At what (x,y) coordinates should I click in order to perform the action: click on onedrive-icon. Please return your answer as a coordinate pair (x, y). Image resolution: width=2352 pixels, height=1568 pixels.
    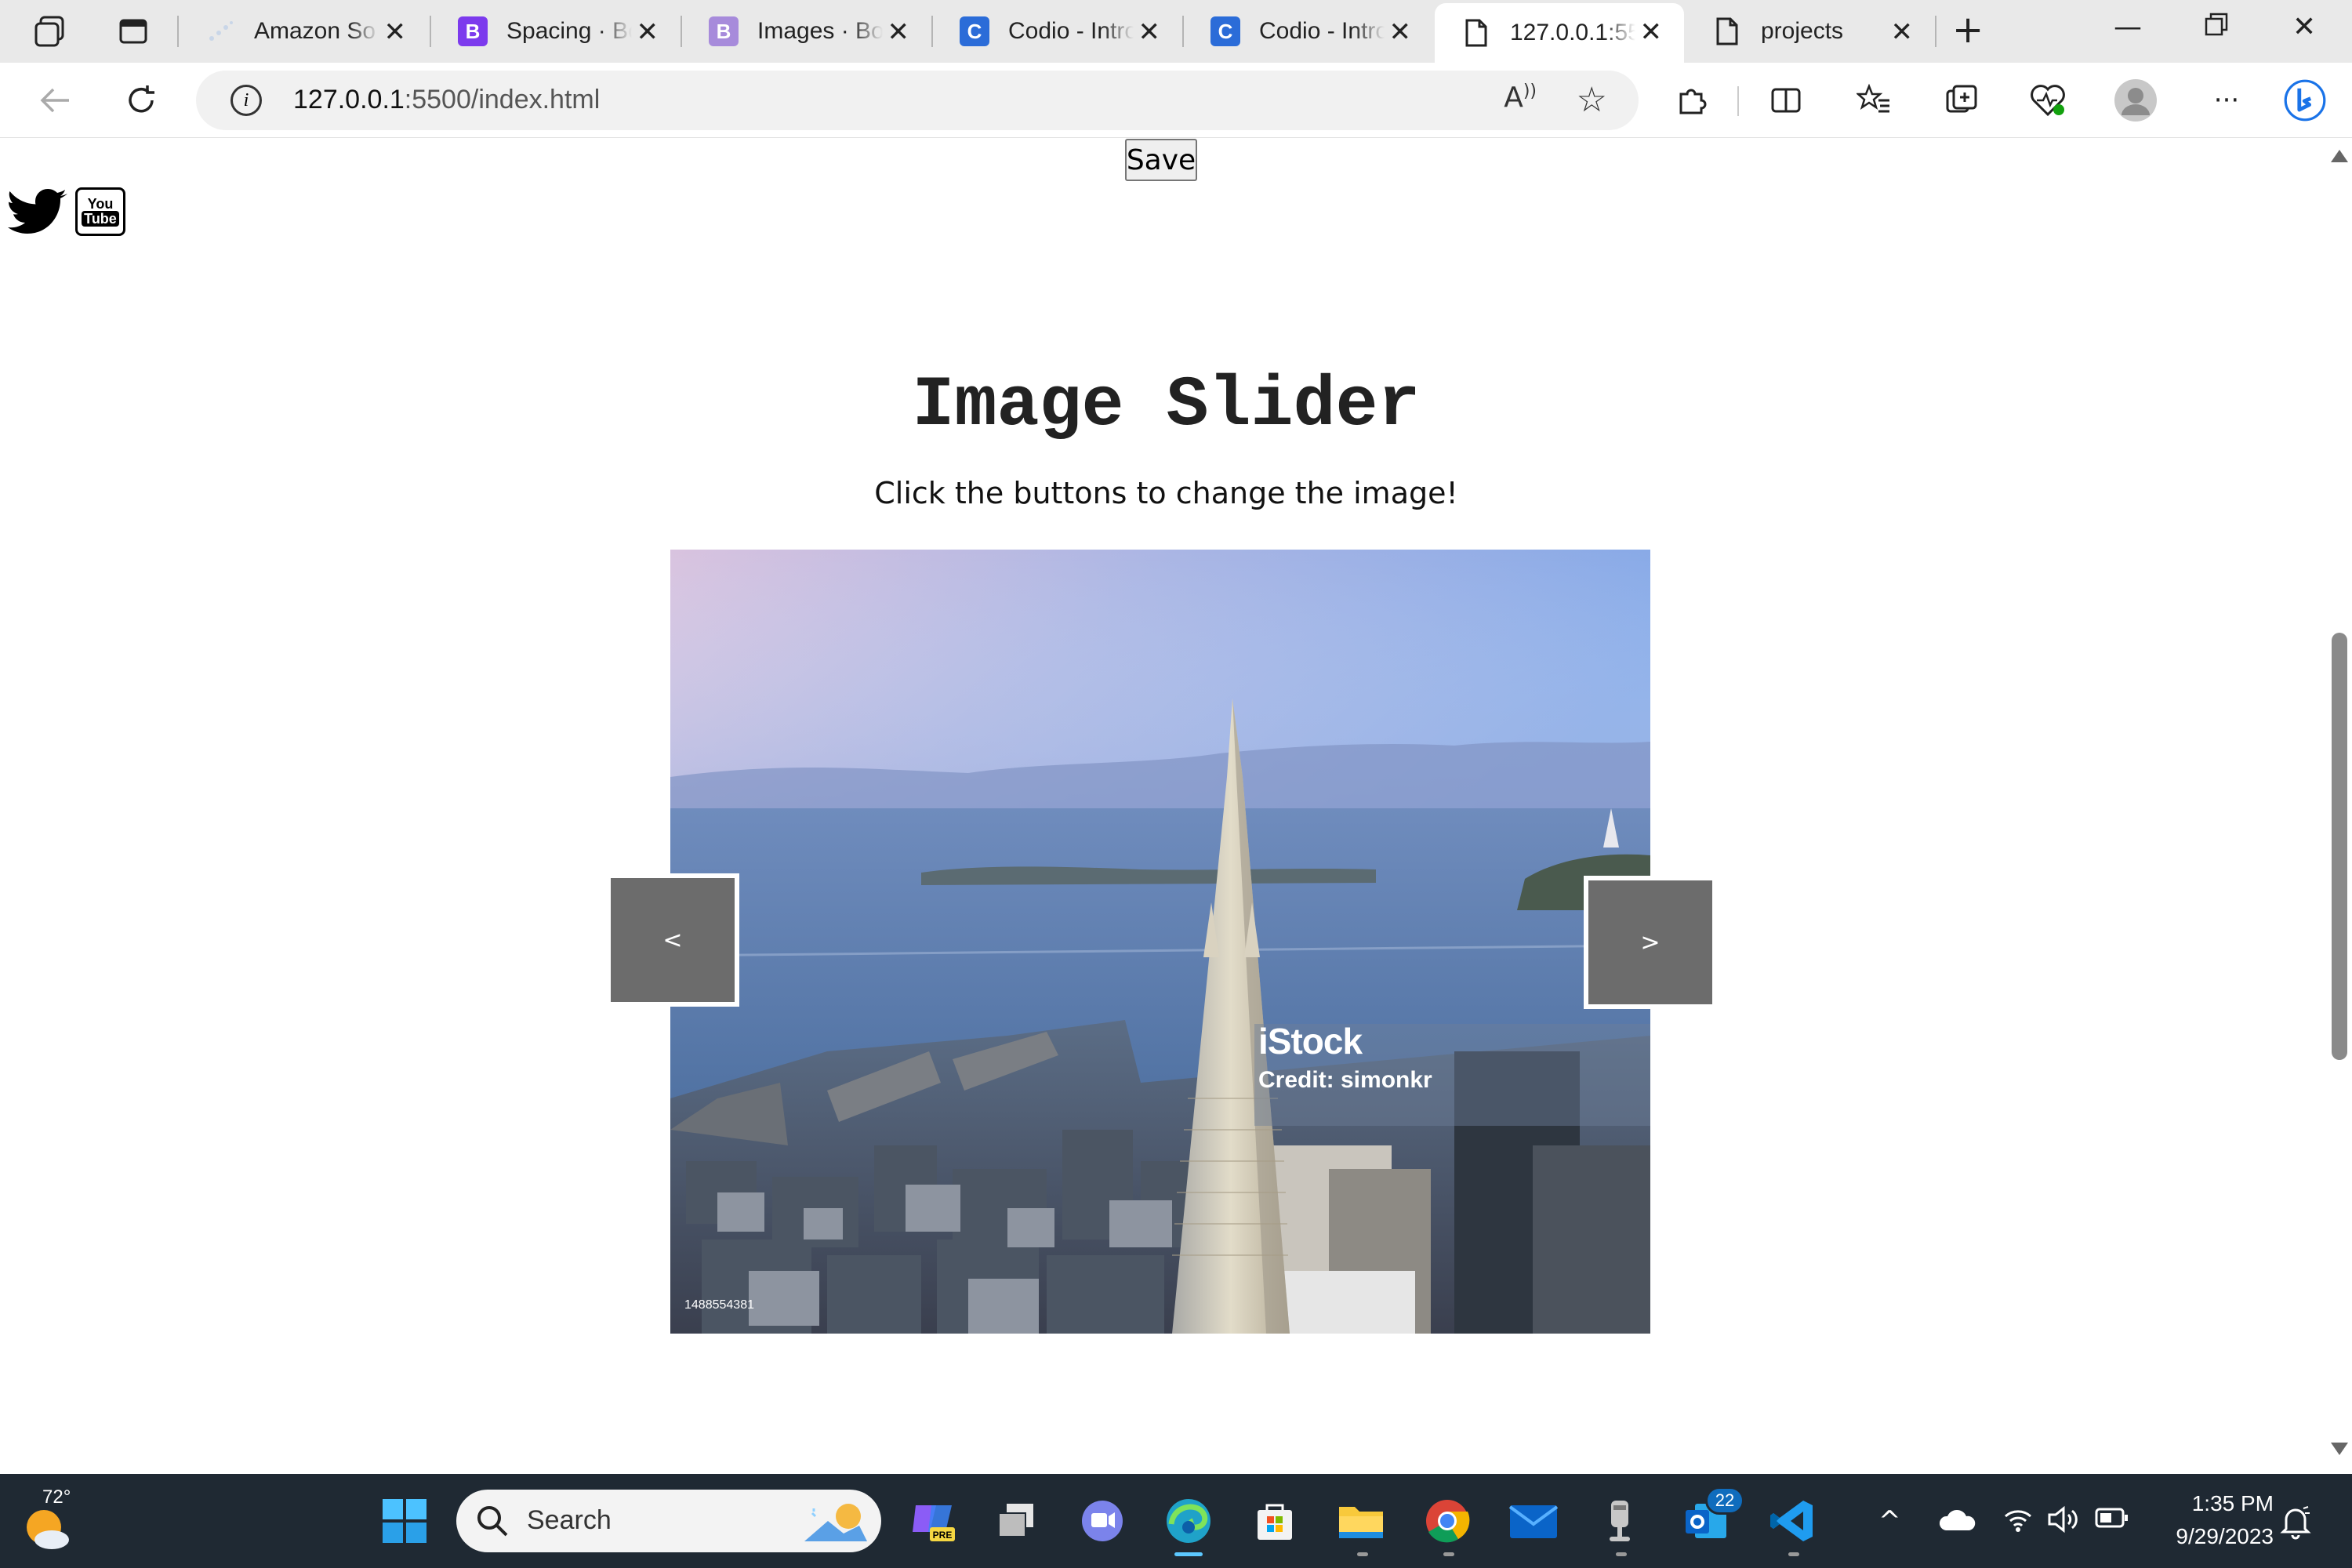
    Looking at the image, I should click on (1957, 1523).